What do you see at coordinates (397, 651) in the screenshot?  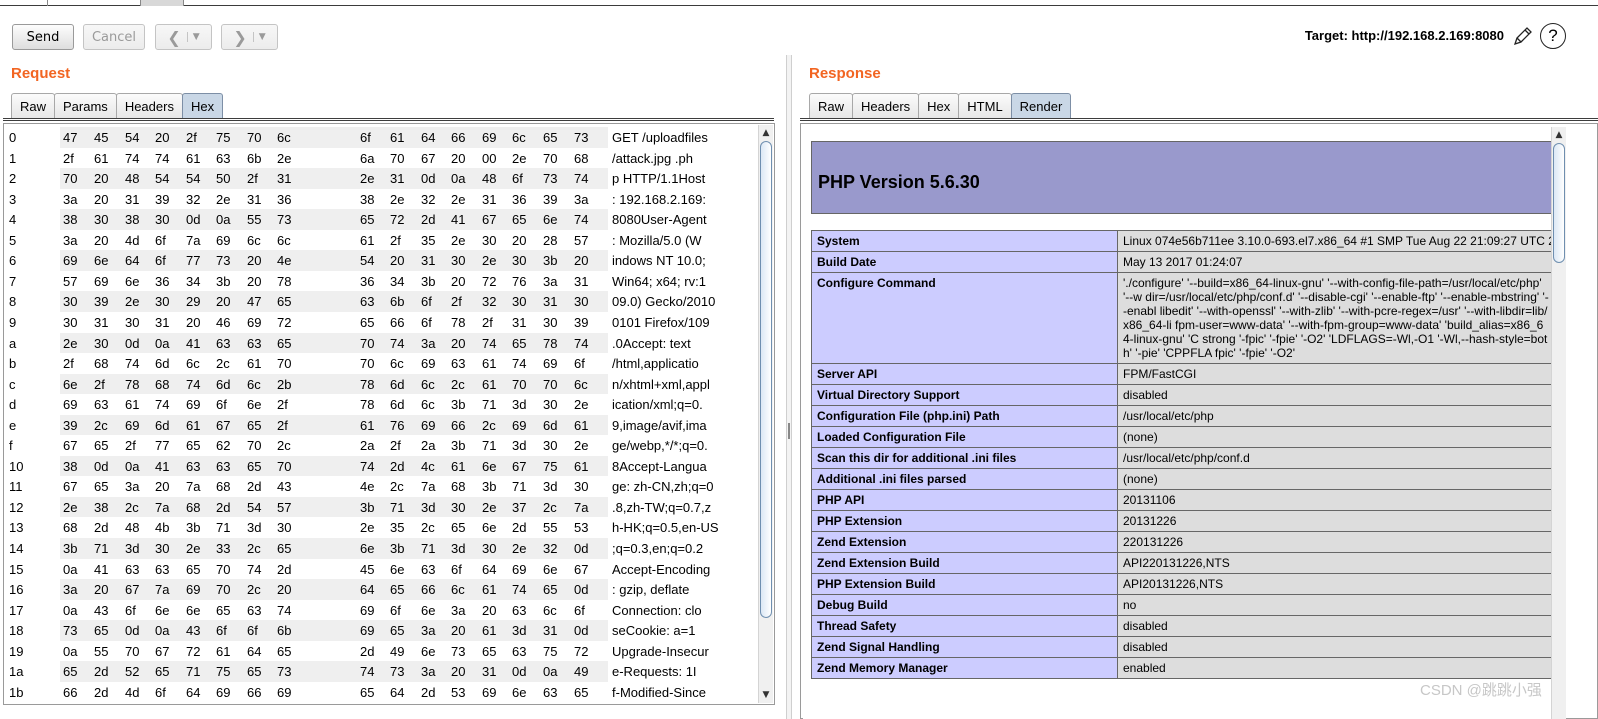 I see `hex-byte: 49` at bounding box center [397, 651].